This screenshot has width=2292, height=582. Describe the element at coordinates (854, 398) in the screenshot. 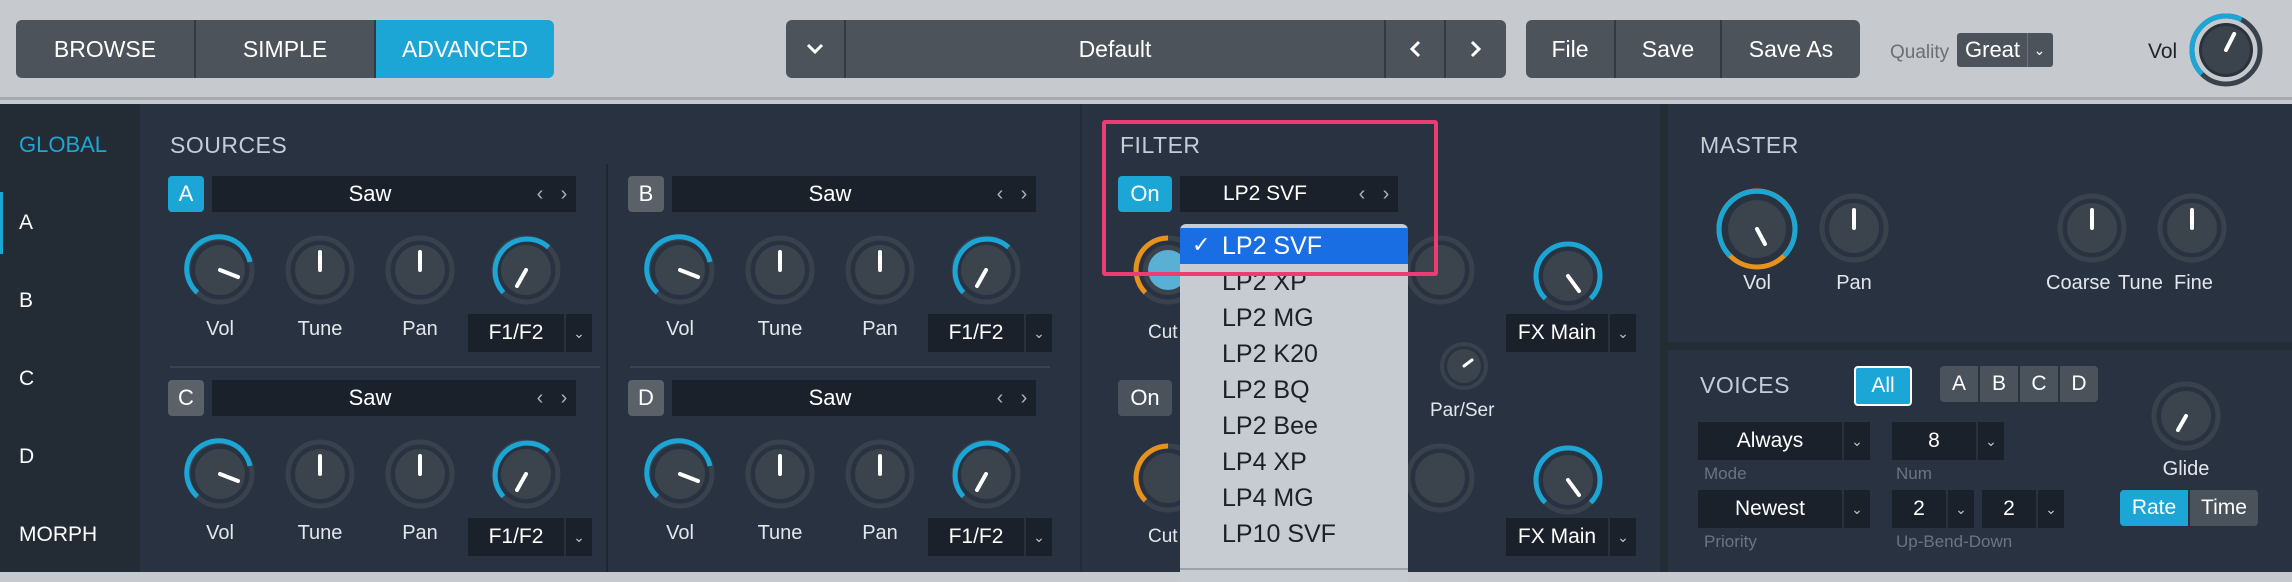

I see `source-d-wave-select: Saw ‹ ›` at that location.